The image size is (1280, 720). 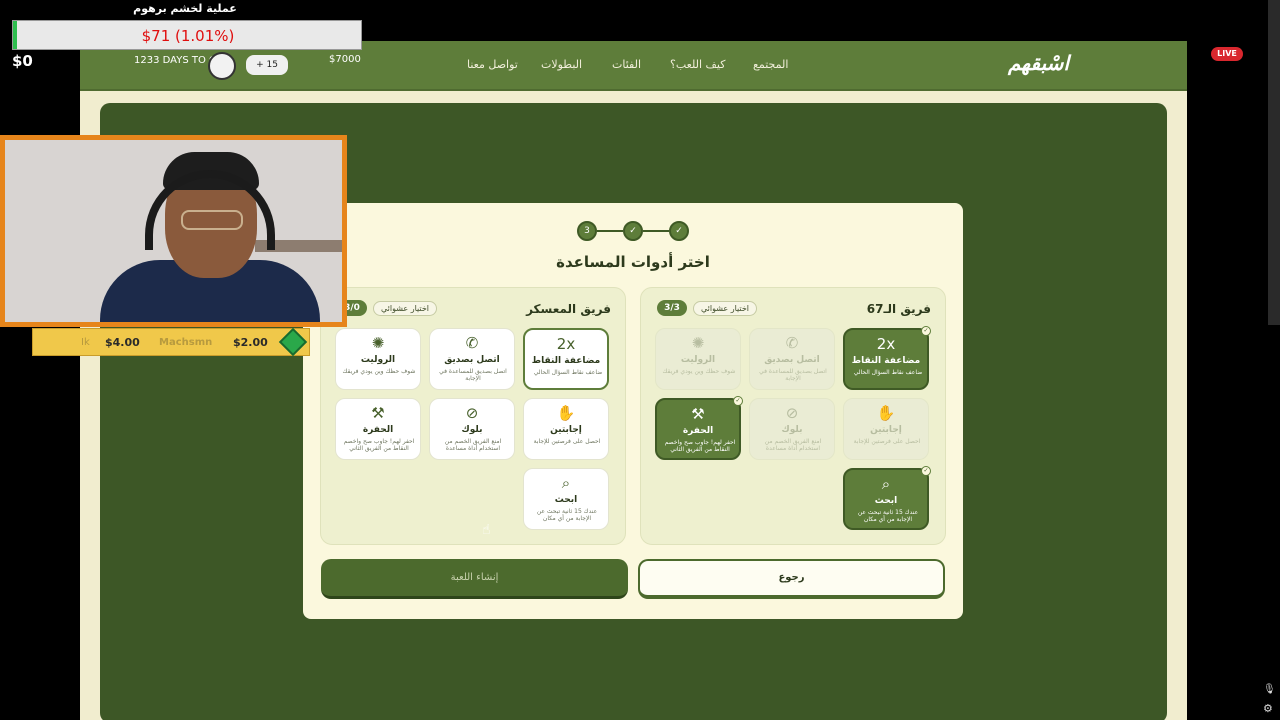 I want to click on step-2-done: ✓, so click(x=633, y=231).